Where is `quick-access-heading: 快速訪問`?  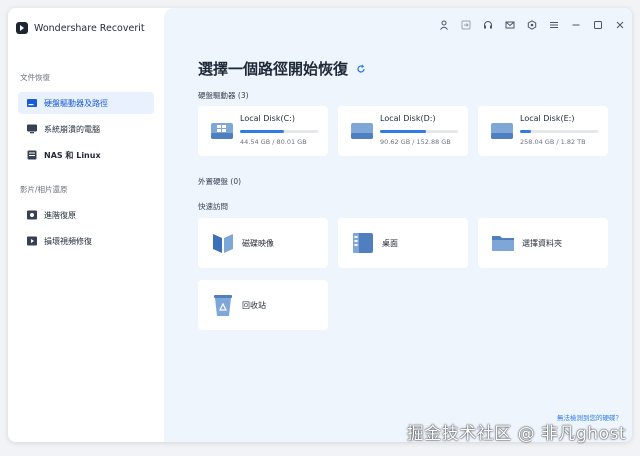
quick-access-heading: 快速訪問 is located at coordinates (213, 206).